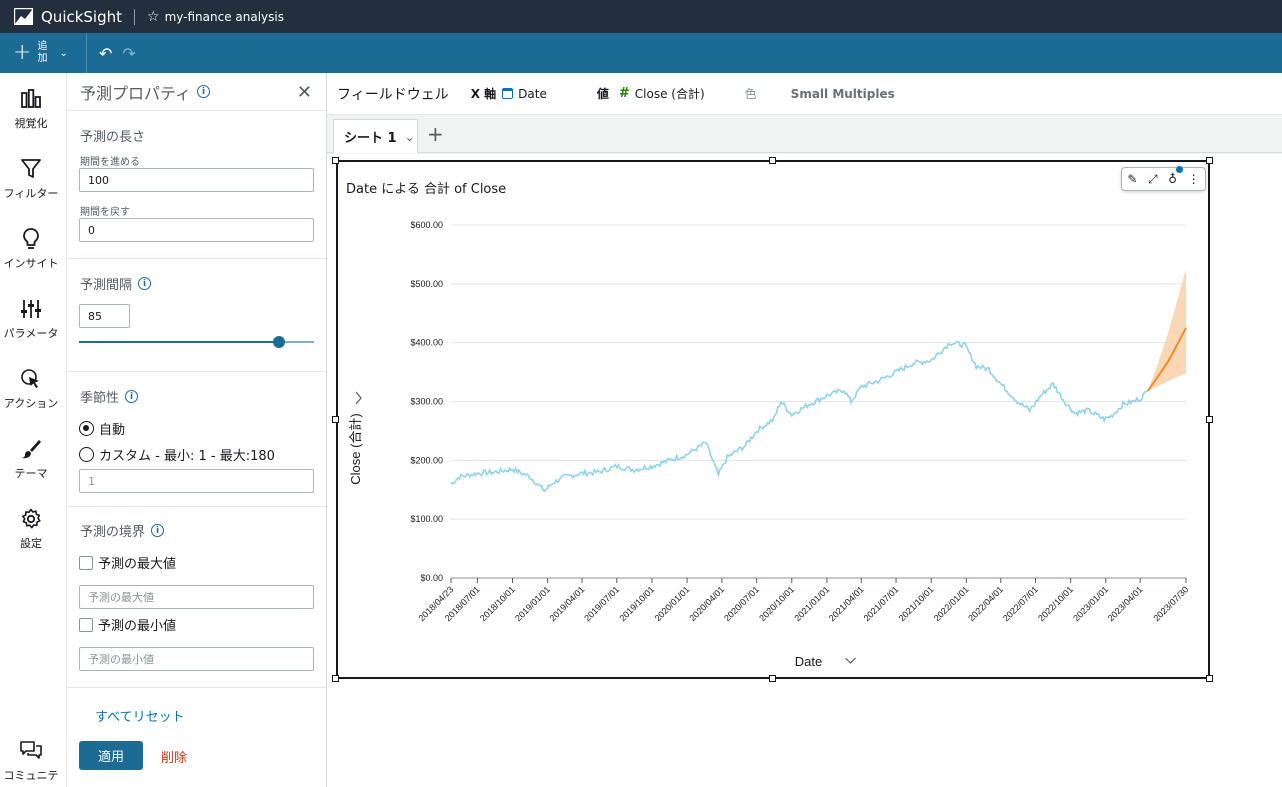  What do you see at coordinates (916, 603) in the screenshot?
I see `x-tick-label: 2021/10/01` at bounding box center [916, 603].